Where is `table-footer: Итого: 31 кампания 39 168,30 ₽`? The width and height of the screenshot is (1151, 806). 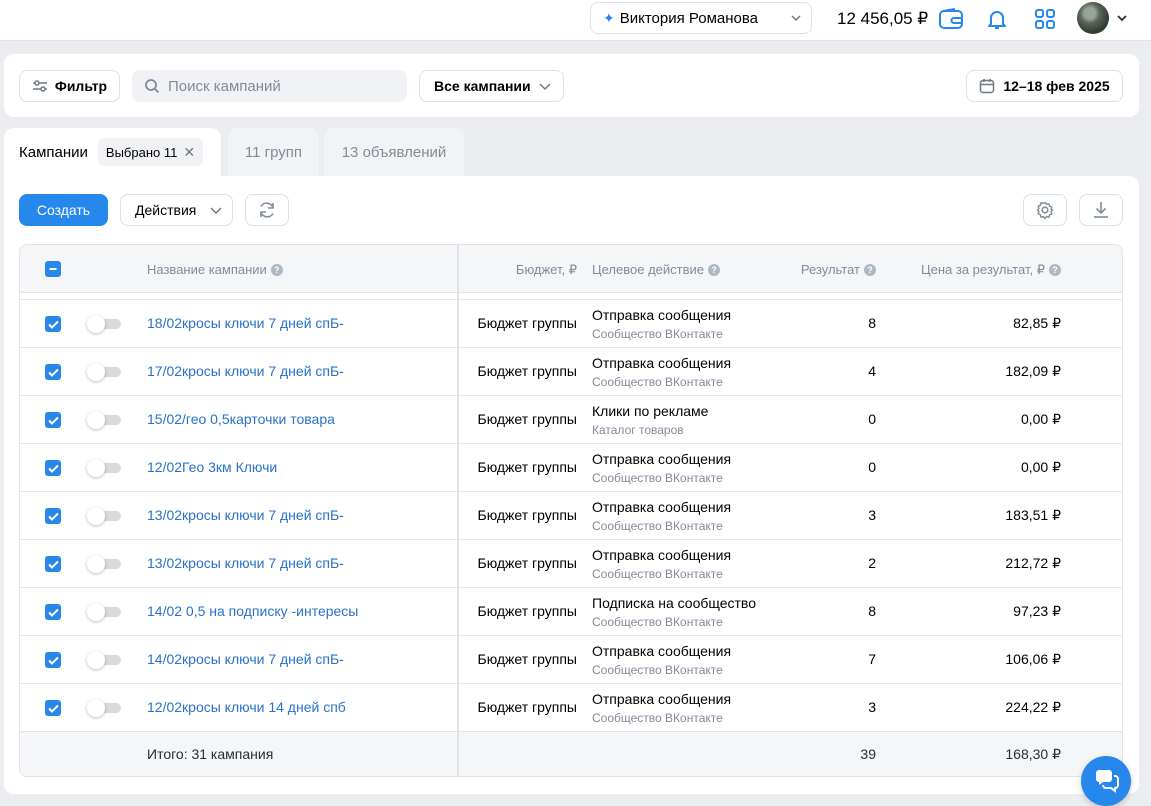 table-footer: Итого: 31 кампания 39 168,30 ₽ is located at coordinates (571, 753).